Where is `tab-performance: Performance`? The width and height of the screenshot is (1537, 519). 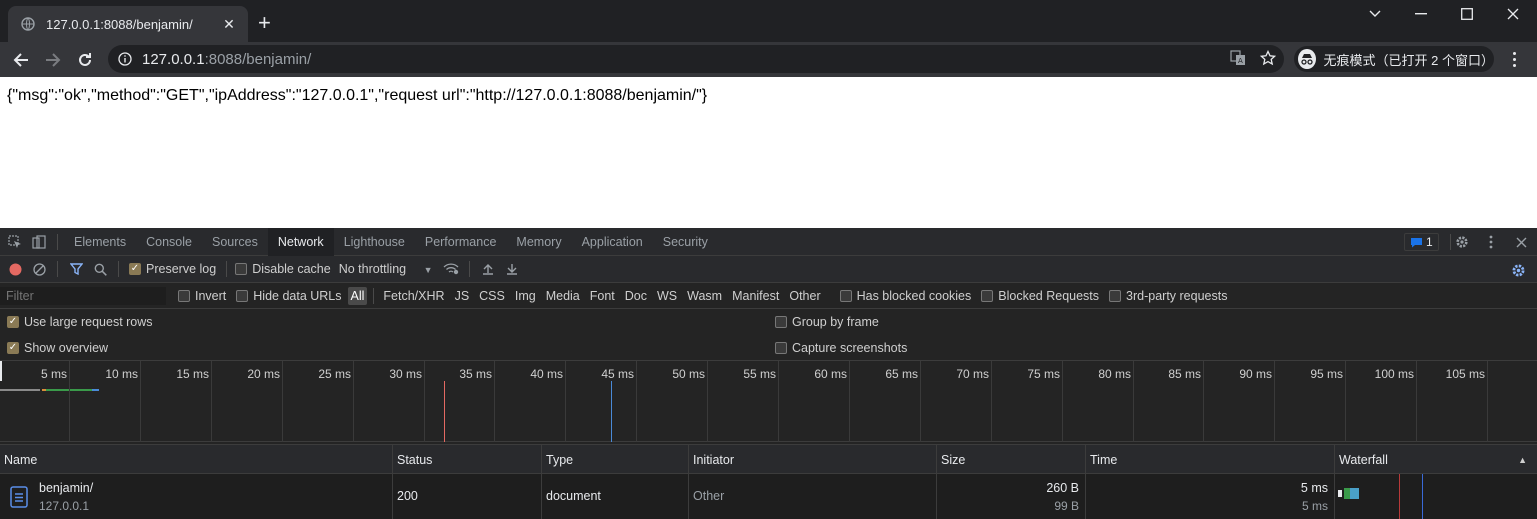
tab-performance: Performance is located at coordinates (461, 242).